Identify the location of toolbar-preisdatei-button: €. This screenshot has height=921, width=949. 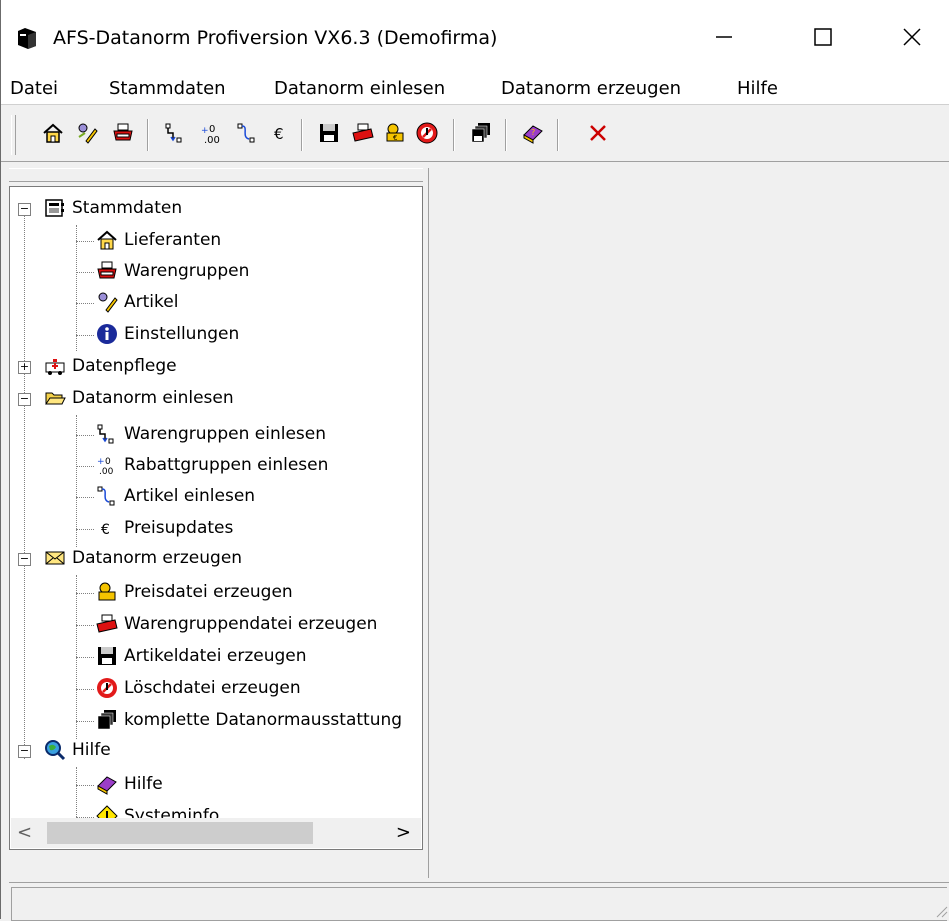
(395, 133).